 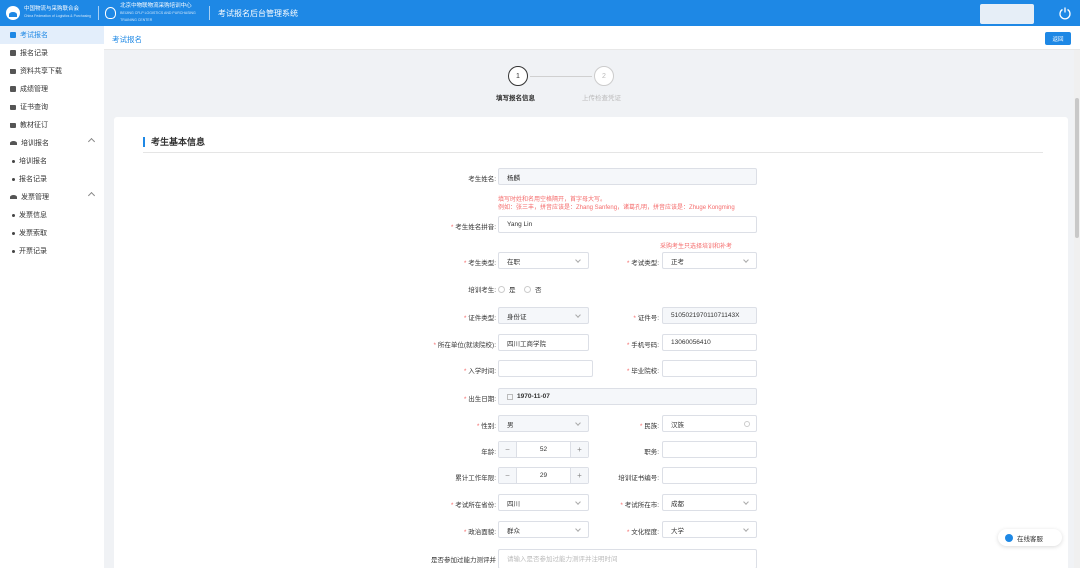 I want to click on sidebar-subitem-training-registration: 培训报名, so click(x=52, y=161).